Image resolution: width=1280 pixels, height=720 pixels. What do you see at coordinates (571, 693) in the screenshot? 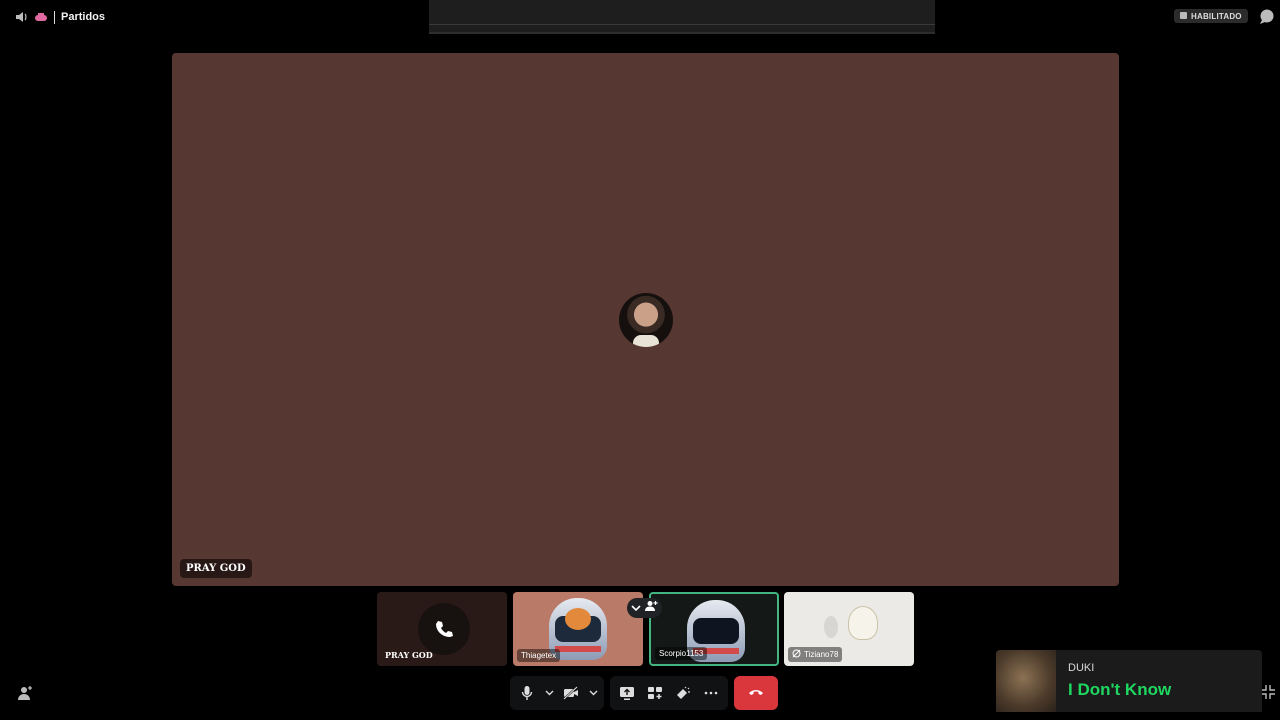
I see `camera-off-icon` at bounding box center [571, 693].